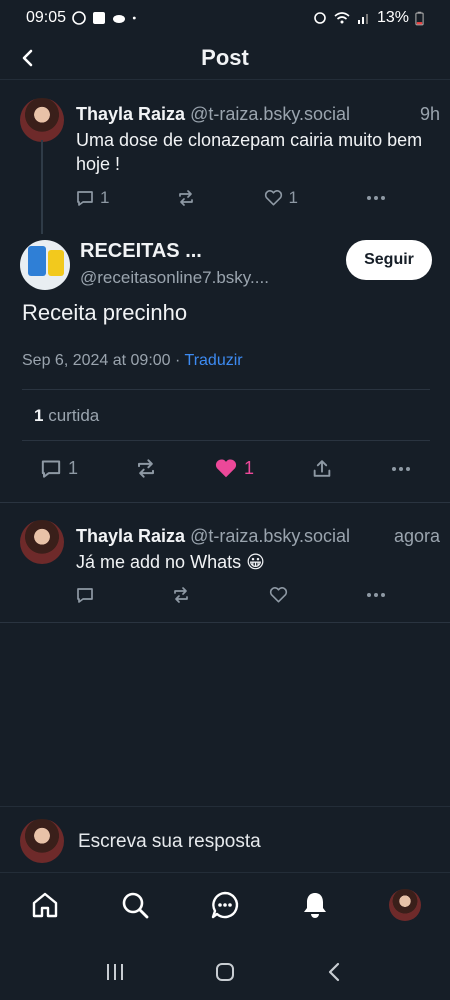 This screenshot has width=450, height=1000. What do you see at coordinates (39, 415) in the screenshot?
I see `likes-total: 1` at bounding box center [39, 415].